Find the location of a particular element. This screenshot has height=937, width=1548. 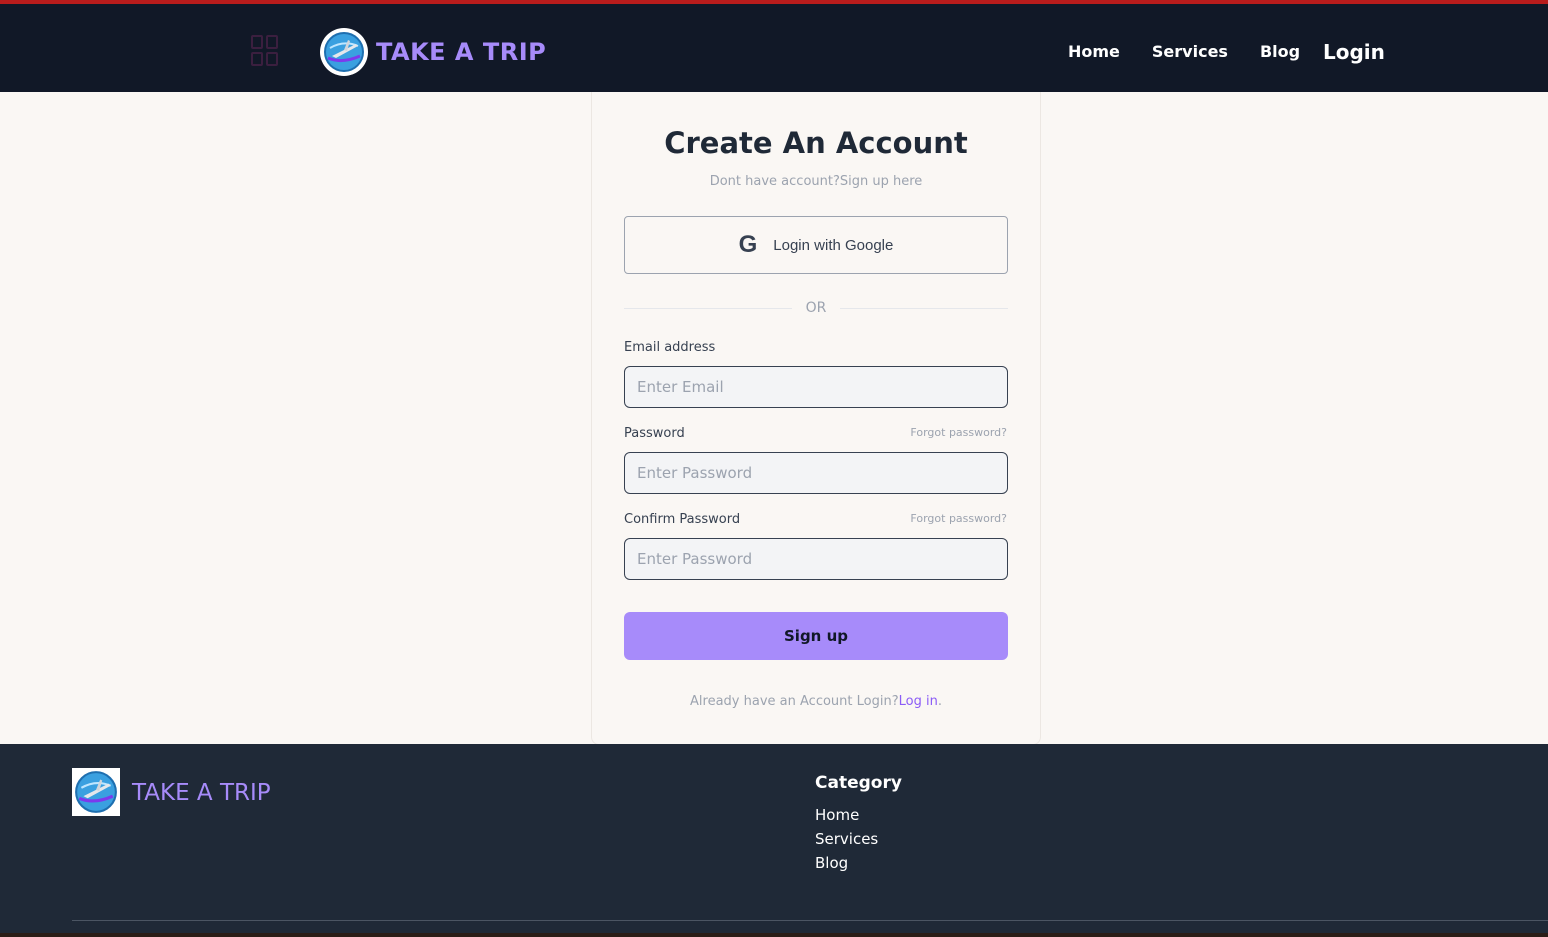

bottom-strip is located at coordinates (774, 935).